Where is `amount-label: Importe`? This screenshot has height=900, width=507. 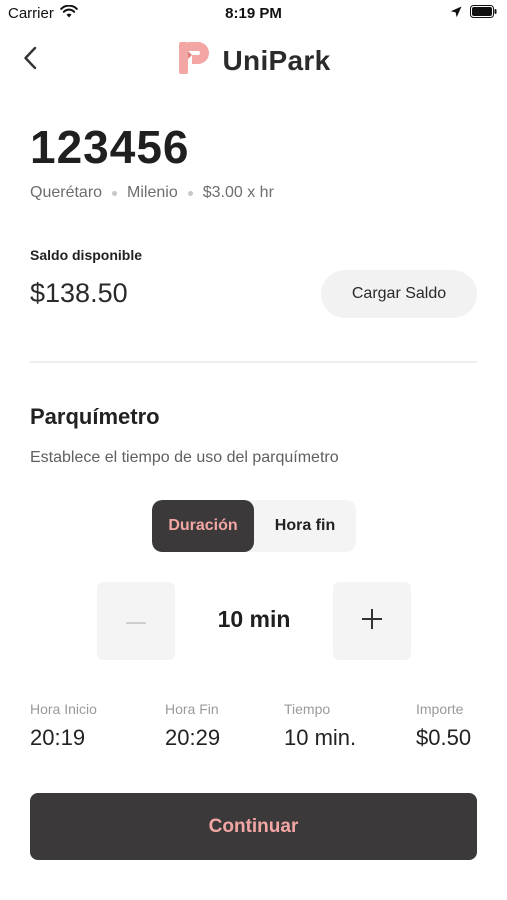
amount-label: Importe is located at coordinates (440, 709).